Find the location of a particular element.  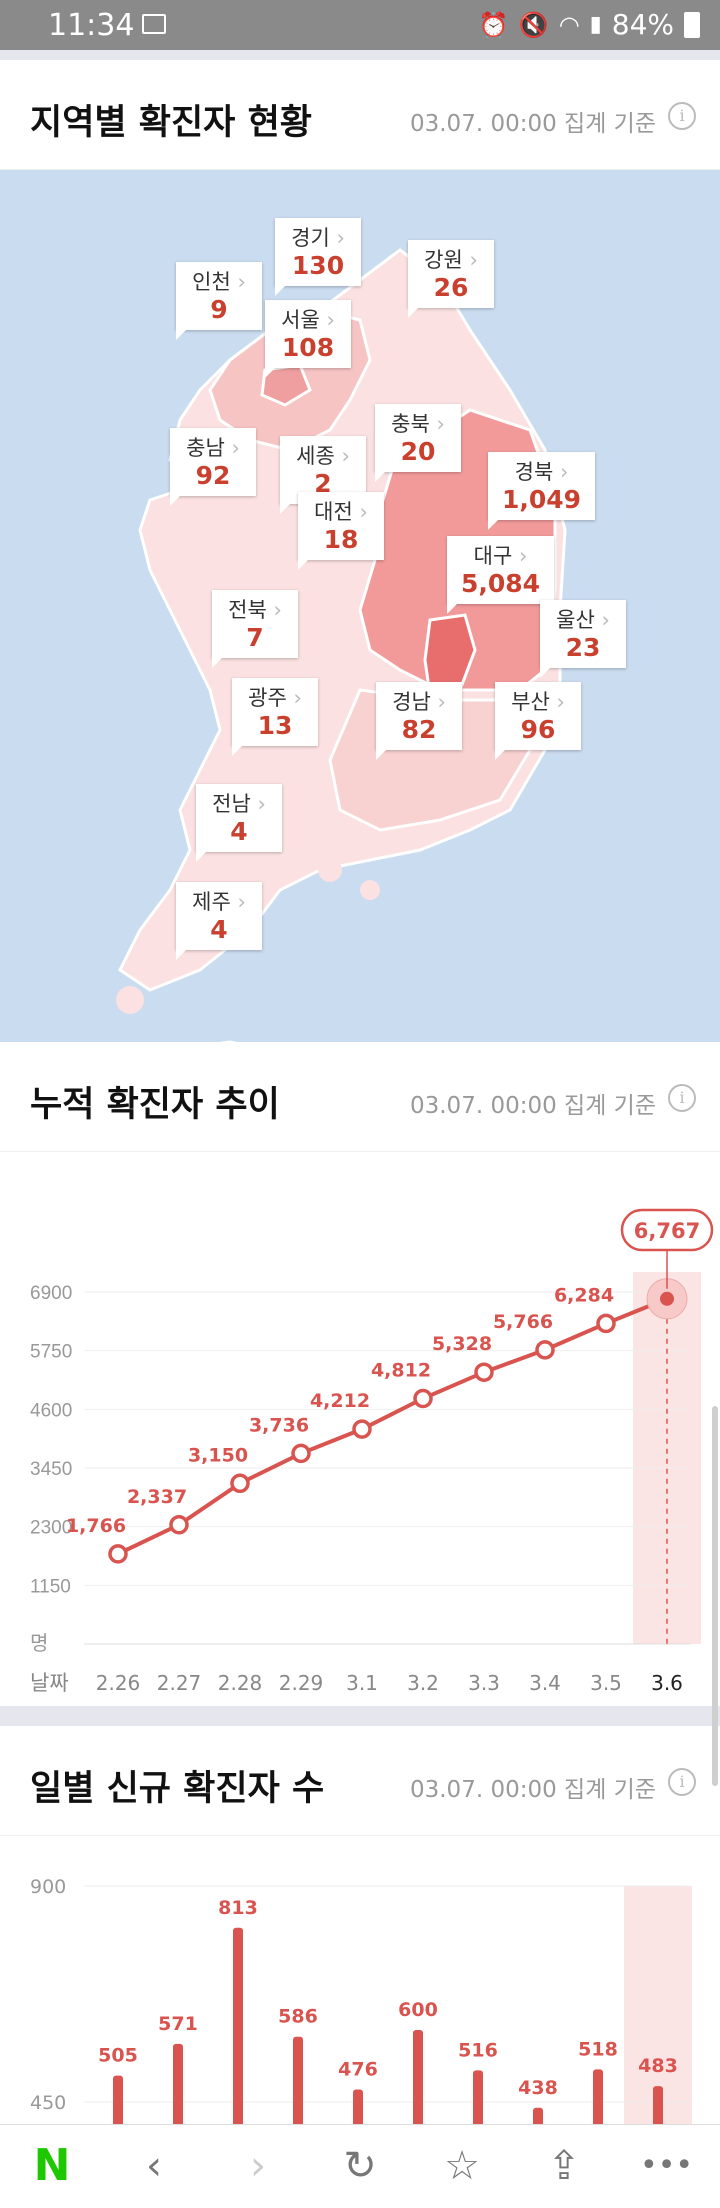

data-label: 4,212 is located at coordinates (340, 1401).